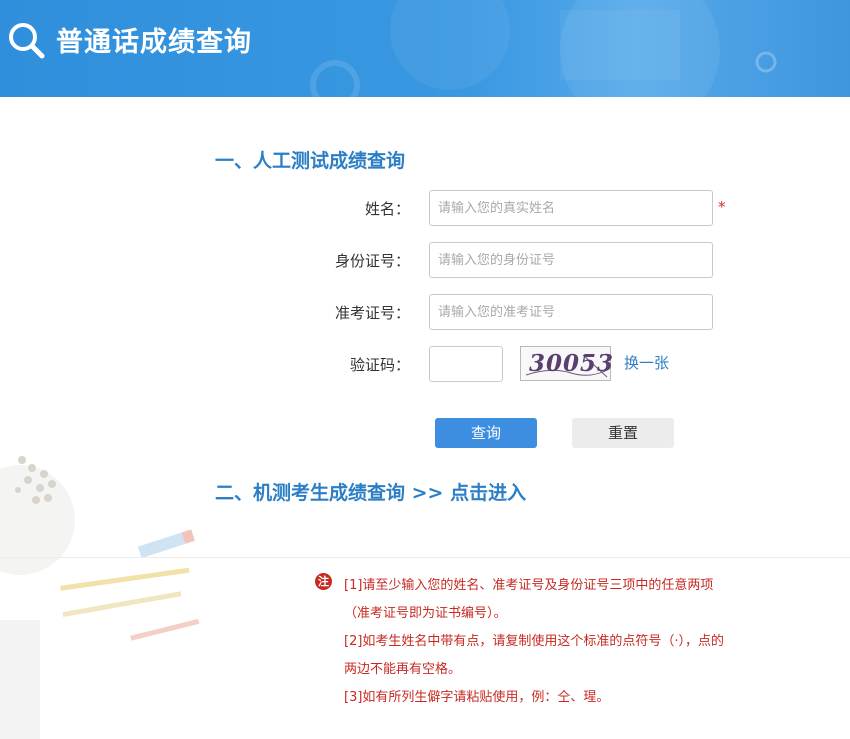 Image resolution: width=850 pixels, height=739 pixels. Describe the element at coordinates (27, 41) in the screenshot. I see `search-icon` at that location.